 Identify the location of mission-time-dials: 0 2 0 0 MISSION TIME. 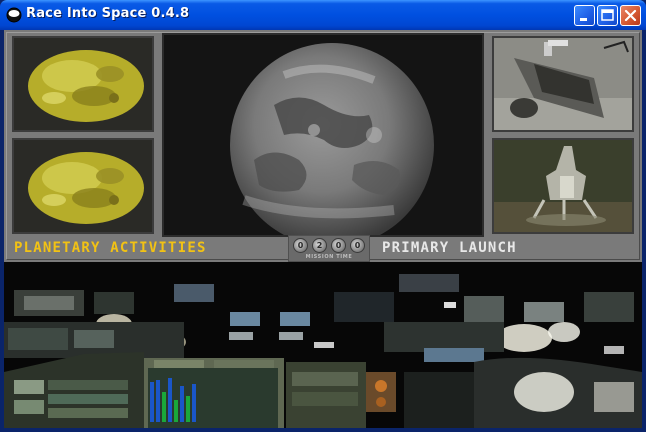
(329, 248).